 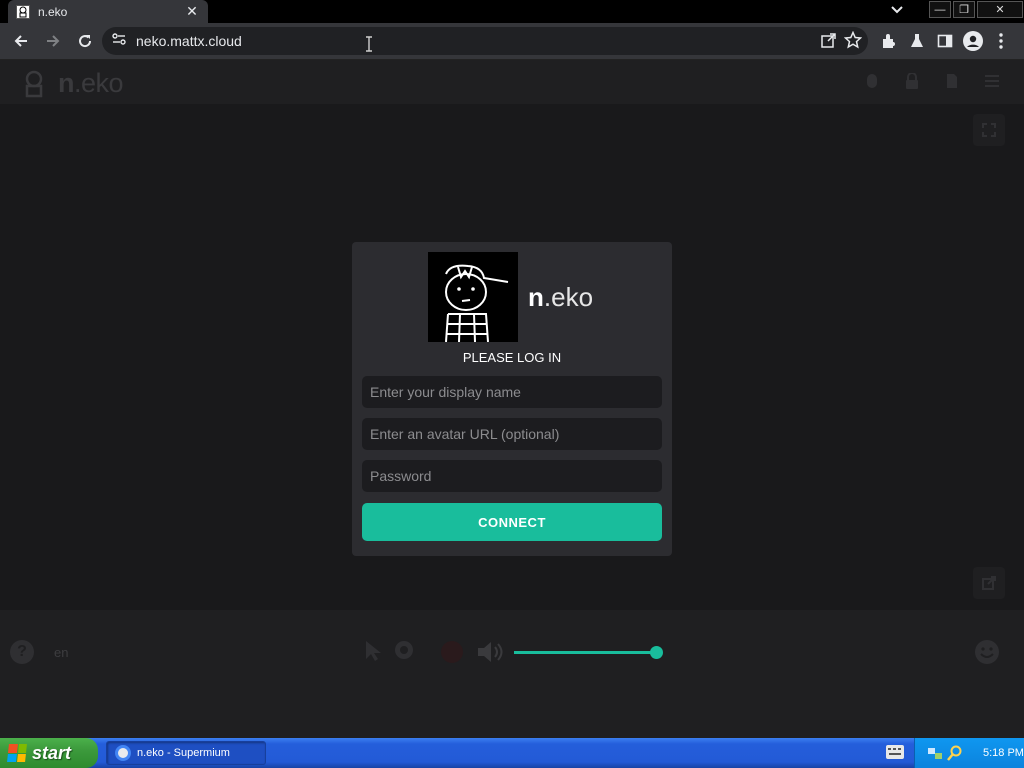 I want to click on browser-toolbar: neko.mattx.cloud, so click(x=512, y=41).